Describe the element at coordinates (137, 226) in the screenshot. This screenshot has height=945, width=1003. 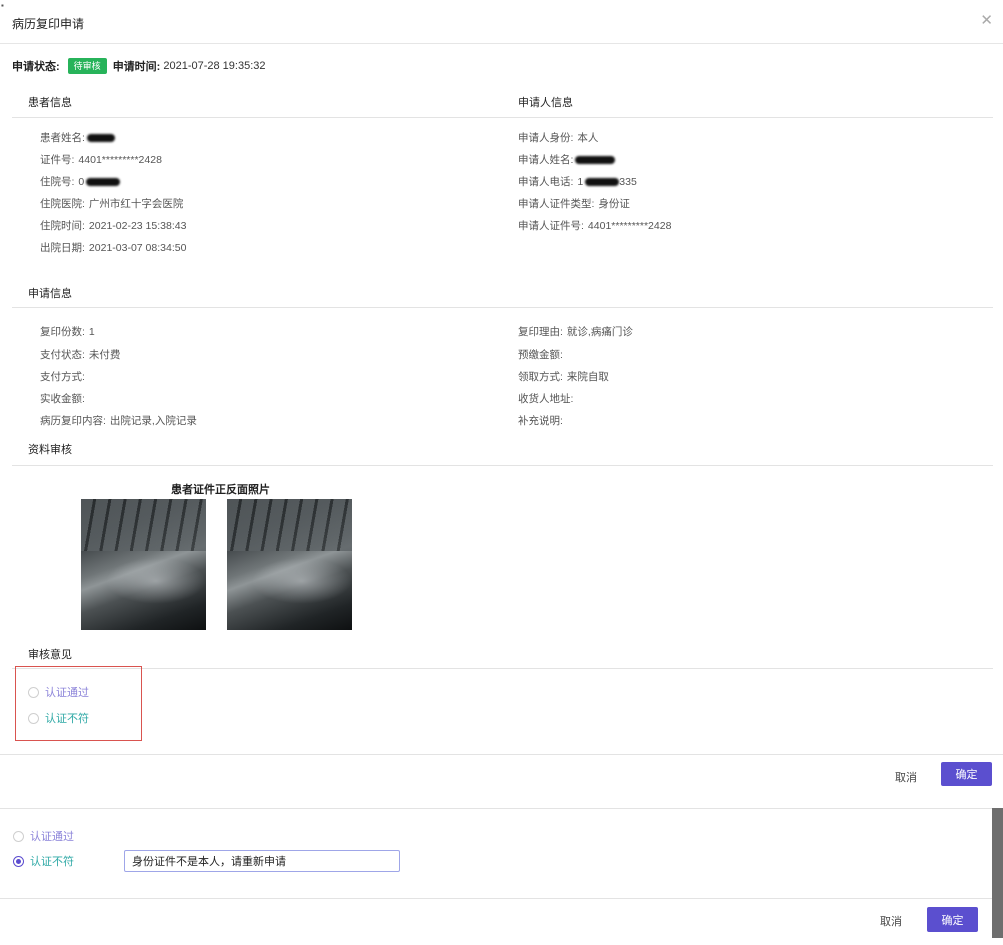
I see `field-value: 2021-02-23 15:38:43` at that location.